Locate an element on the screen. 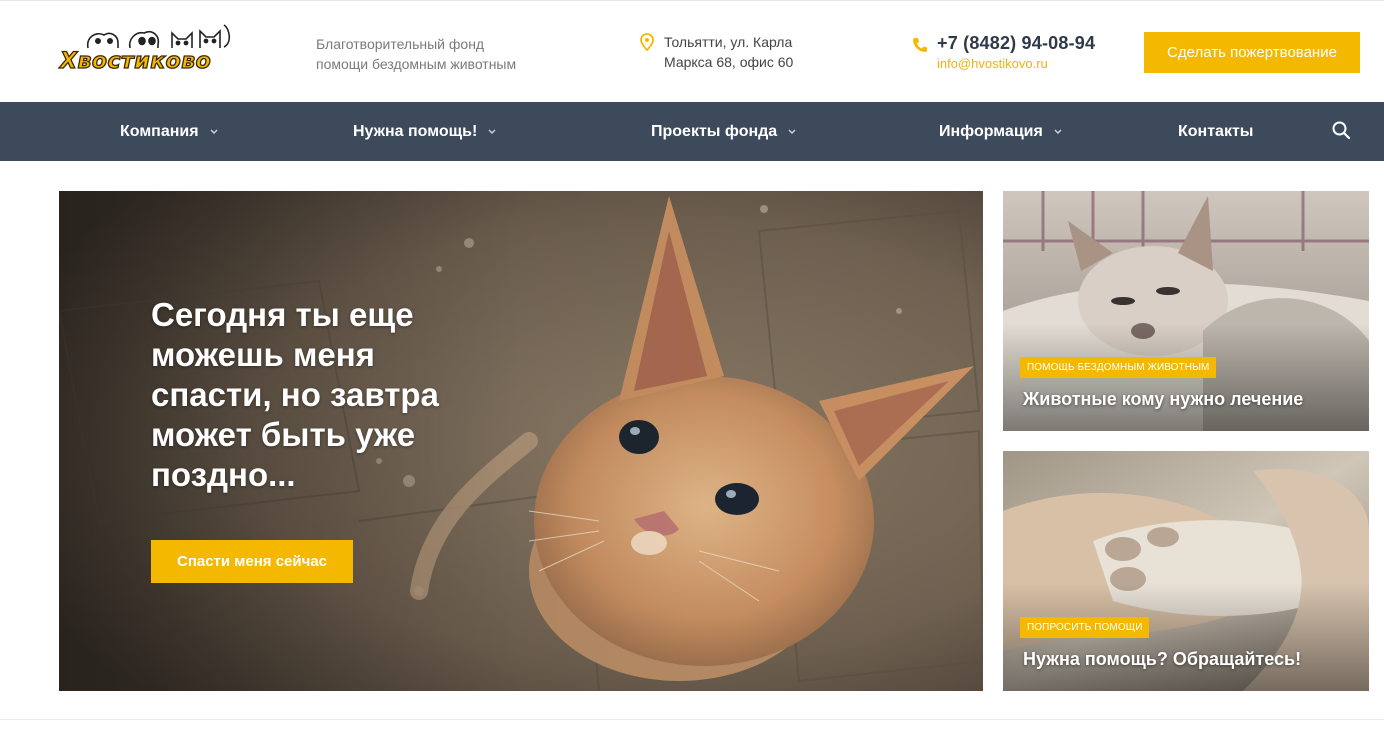  bottom-divider is located at coordinates (692, 719).